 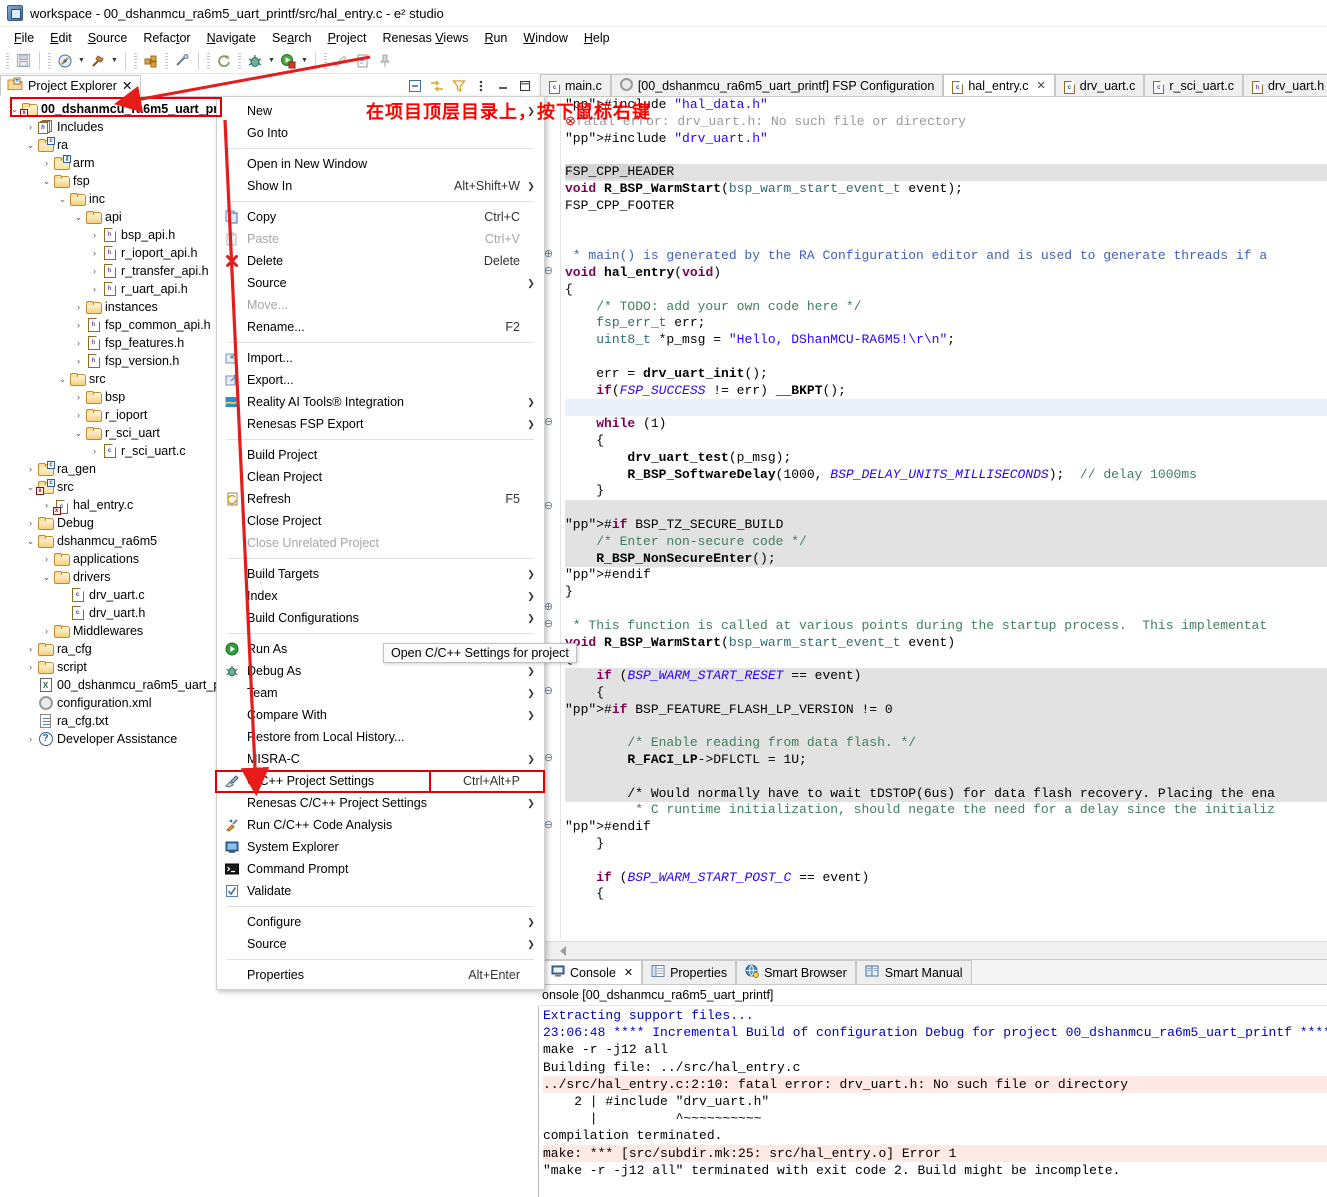 I want to click on minimize-icon, so click(x=502, y=85).